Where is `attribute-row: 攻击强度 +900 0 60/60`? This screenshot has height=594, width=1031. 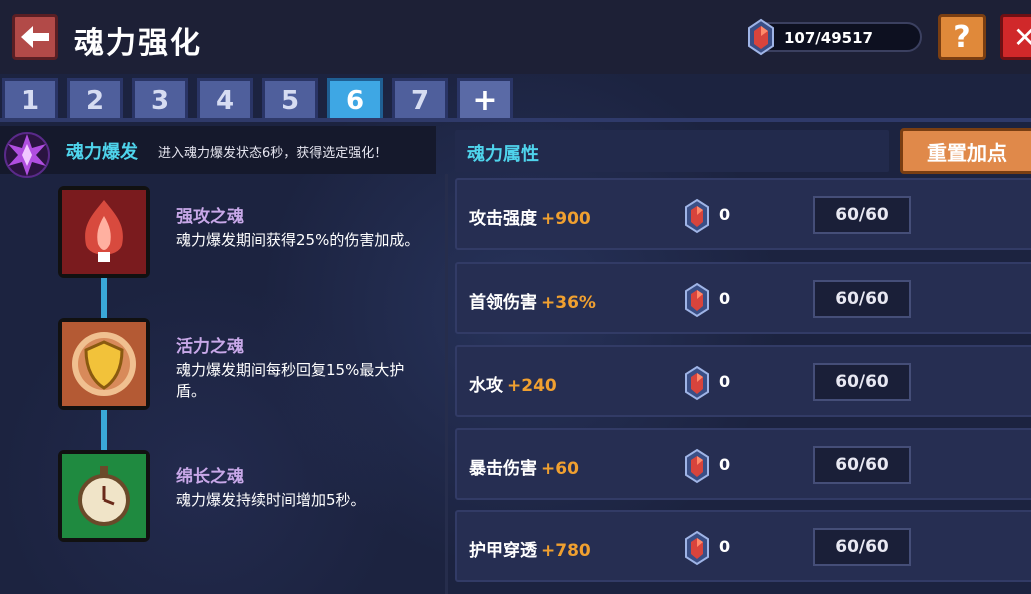
attribute-row: 攻击强度 +900 0 60/60 is located at coordinates (743, 214).